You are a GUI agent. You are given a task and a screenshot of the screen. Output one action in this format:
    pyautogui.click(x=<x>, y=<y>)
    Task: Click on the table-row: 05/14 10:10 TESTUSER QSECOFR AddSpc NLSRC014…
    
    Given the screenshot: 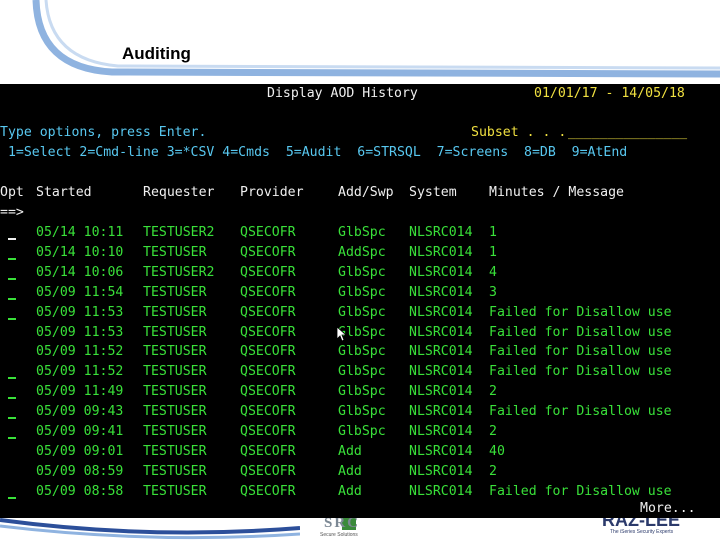 What is the action you would take?
    pyautogui.click(x=360, y=253)
    